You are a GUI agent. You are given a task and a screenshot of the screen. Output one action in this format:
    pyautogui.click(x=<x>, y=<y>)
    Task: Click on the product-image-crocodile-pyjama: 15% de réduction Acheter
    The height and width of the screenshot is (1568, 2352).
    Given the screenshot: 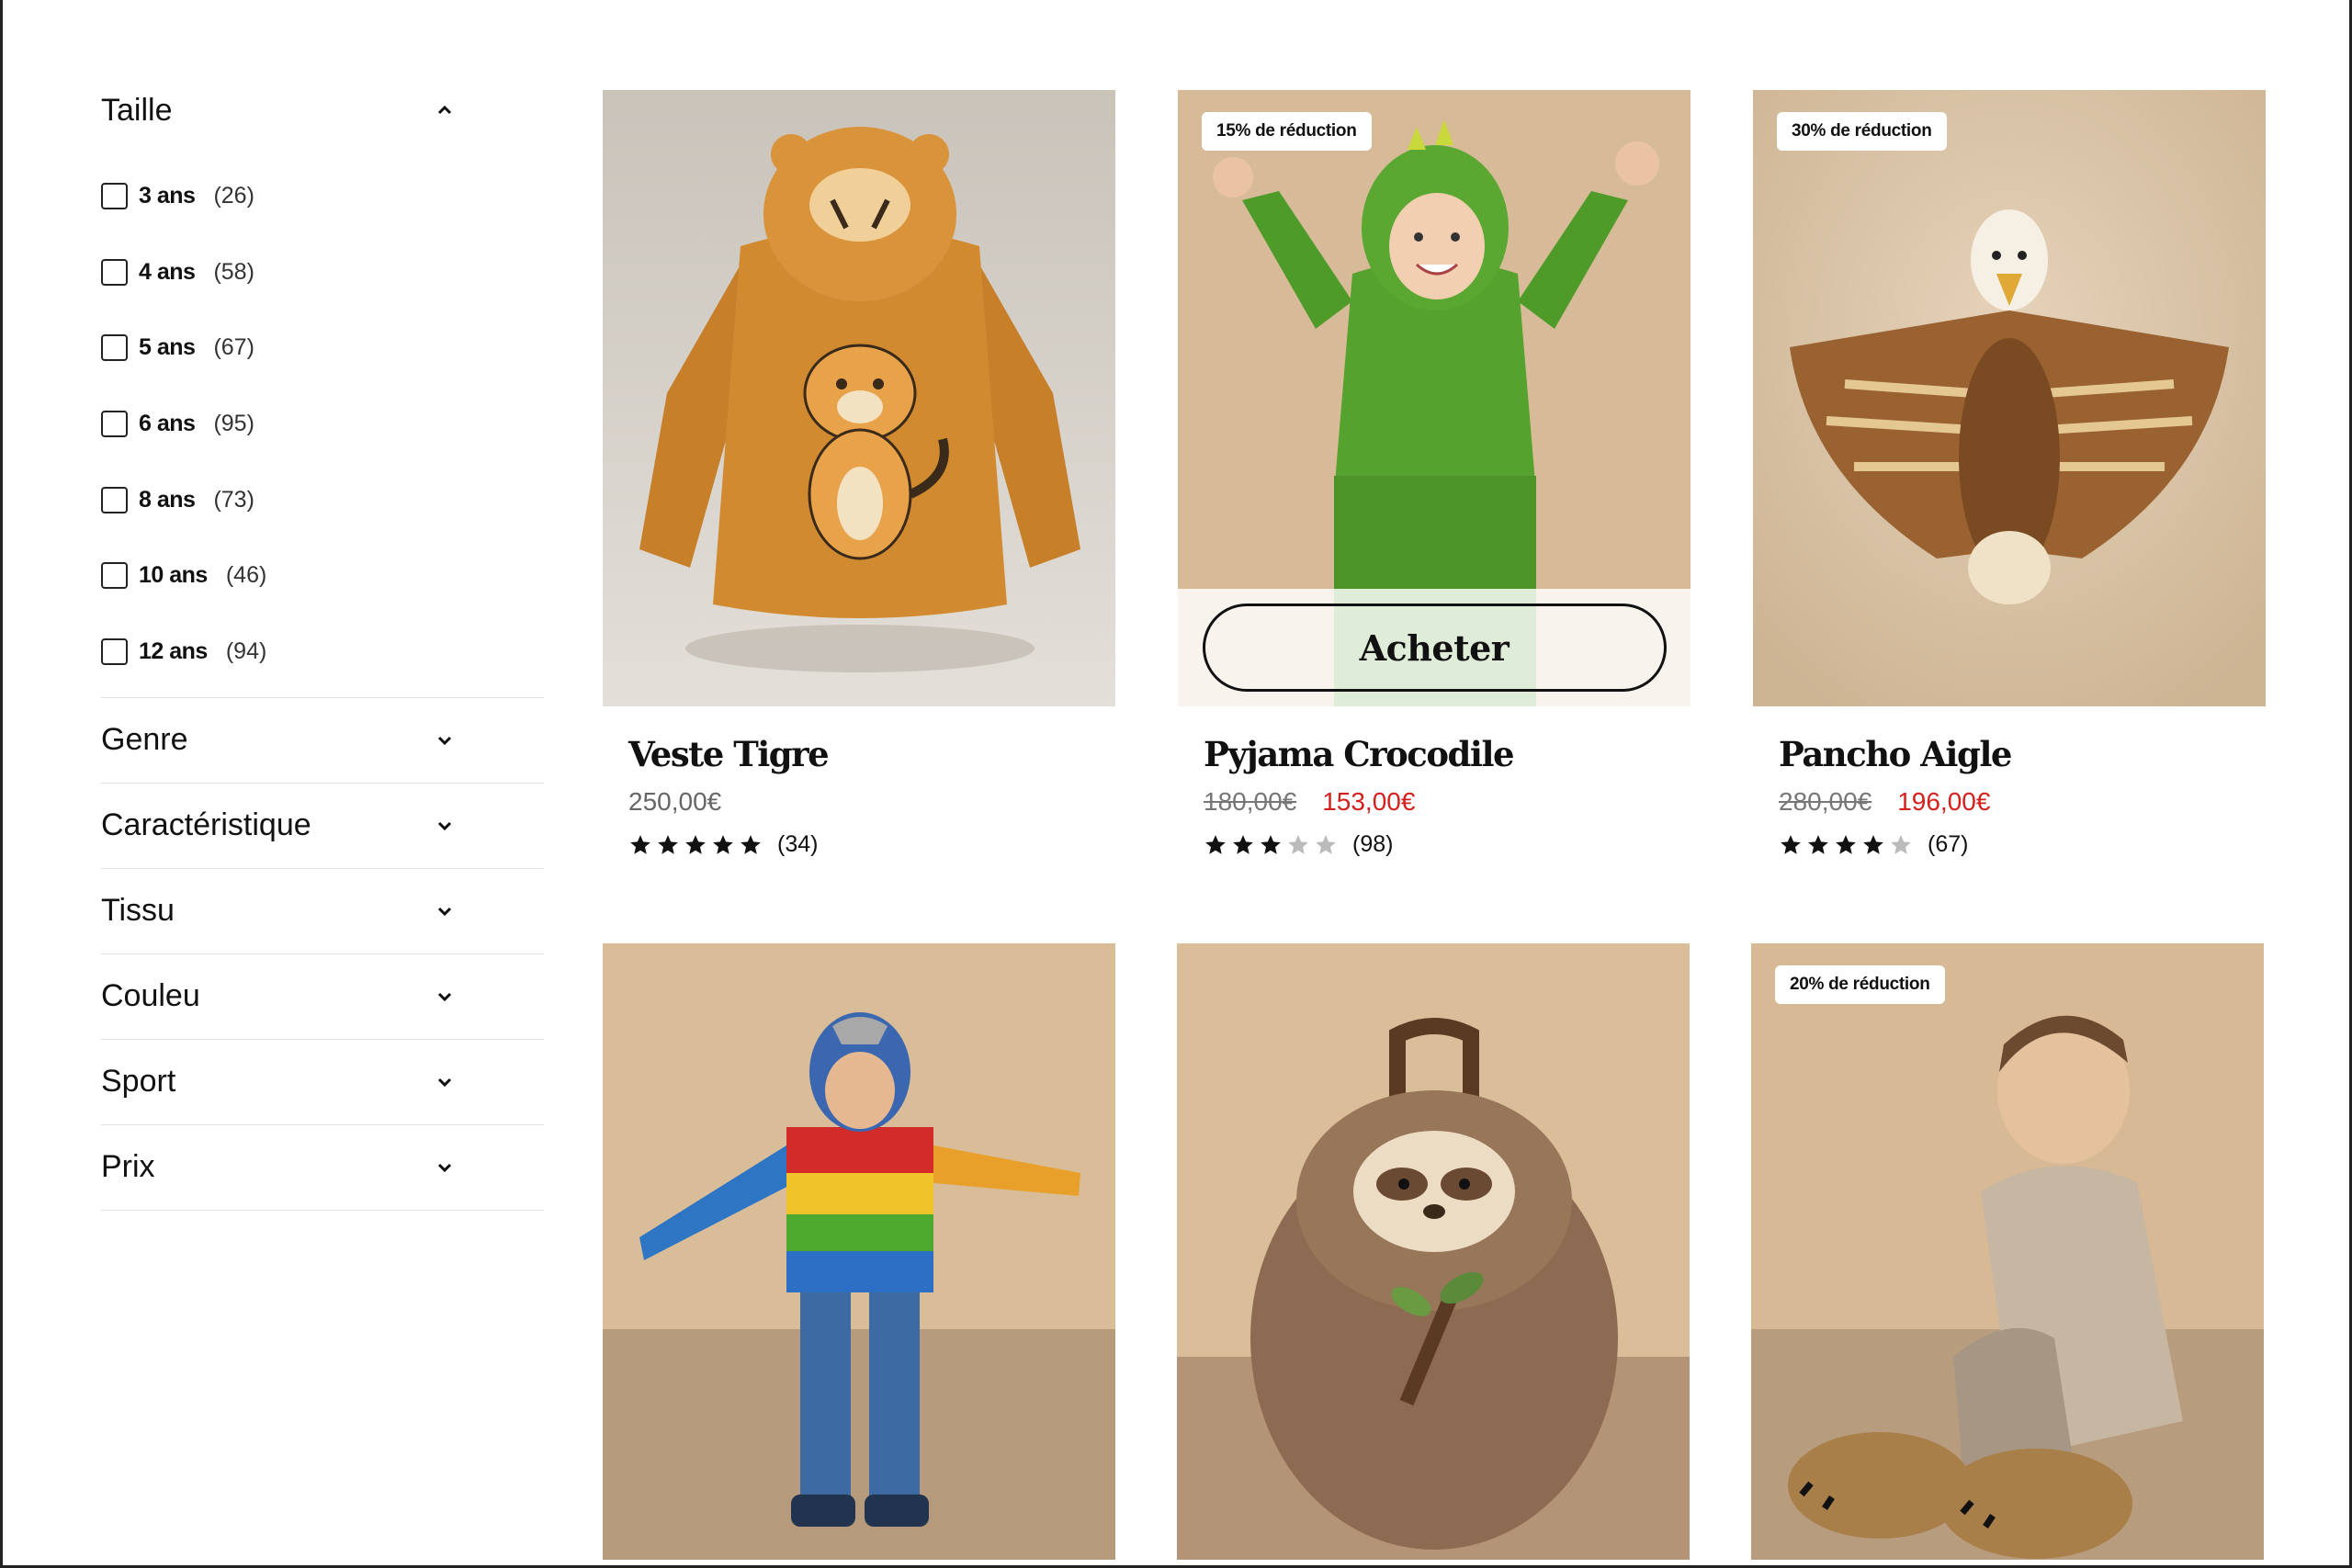 What is the action you would take?
    pyautogui.click(x=1434, y=398)
    